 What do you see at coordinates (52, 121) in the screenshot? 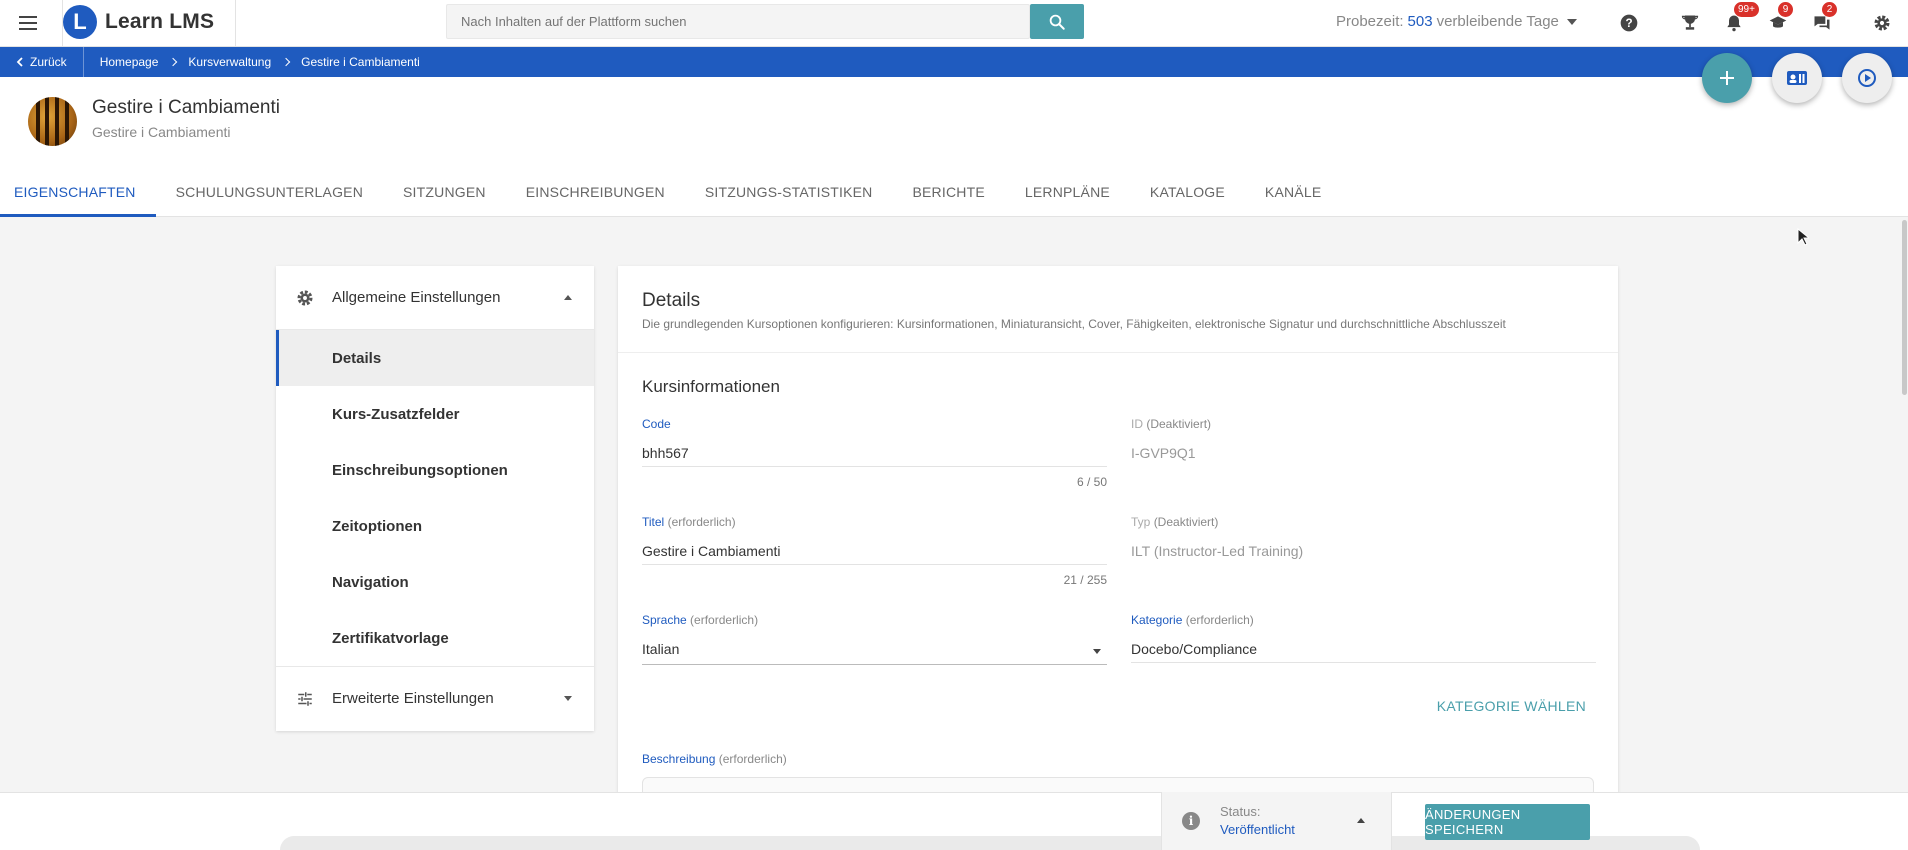
I see `course-thumbnail` at bounding box center [52, 121].